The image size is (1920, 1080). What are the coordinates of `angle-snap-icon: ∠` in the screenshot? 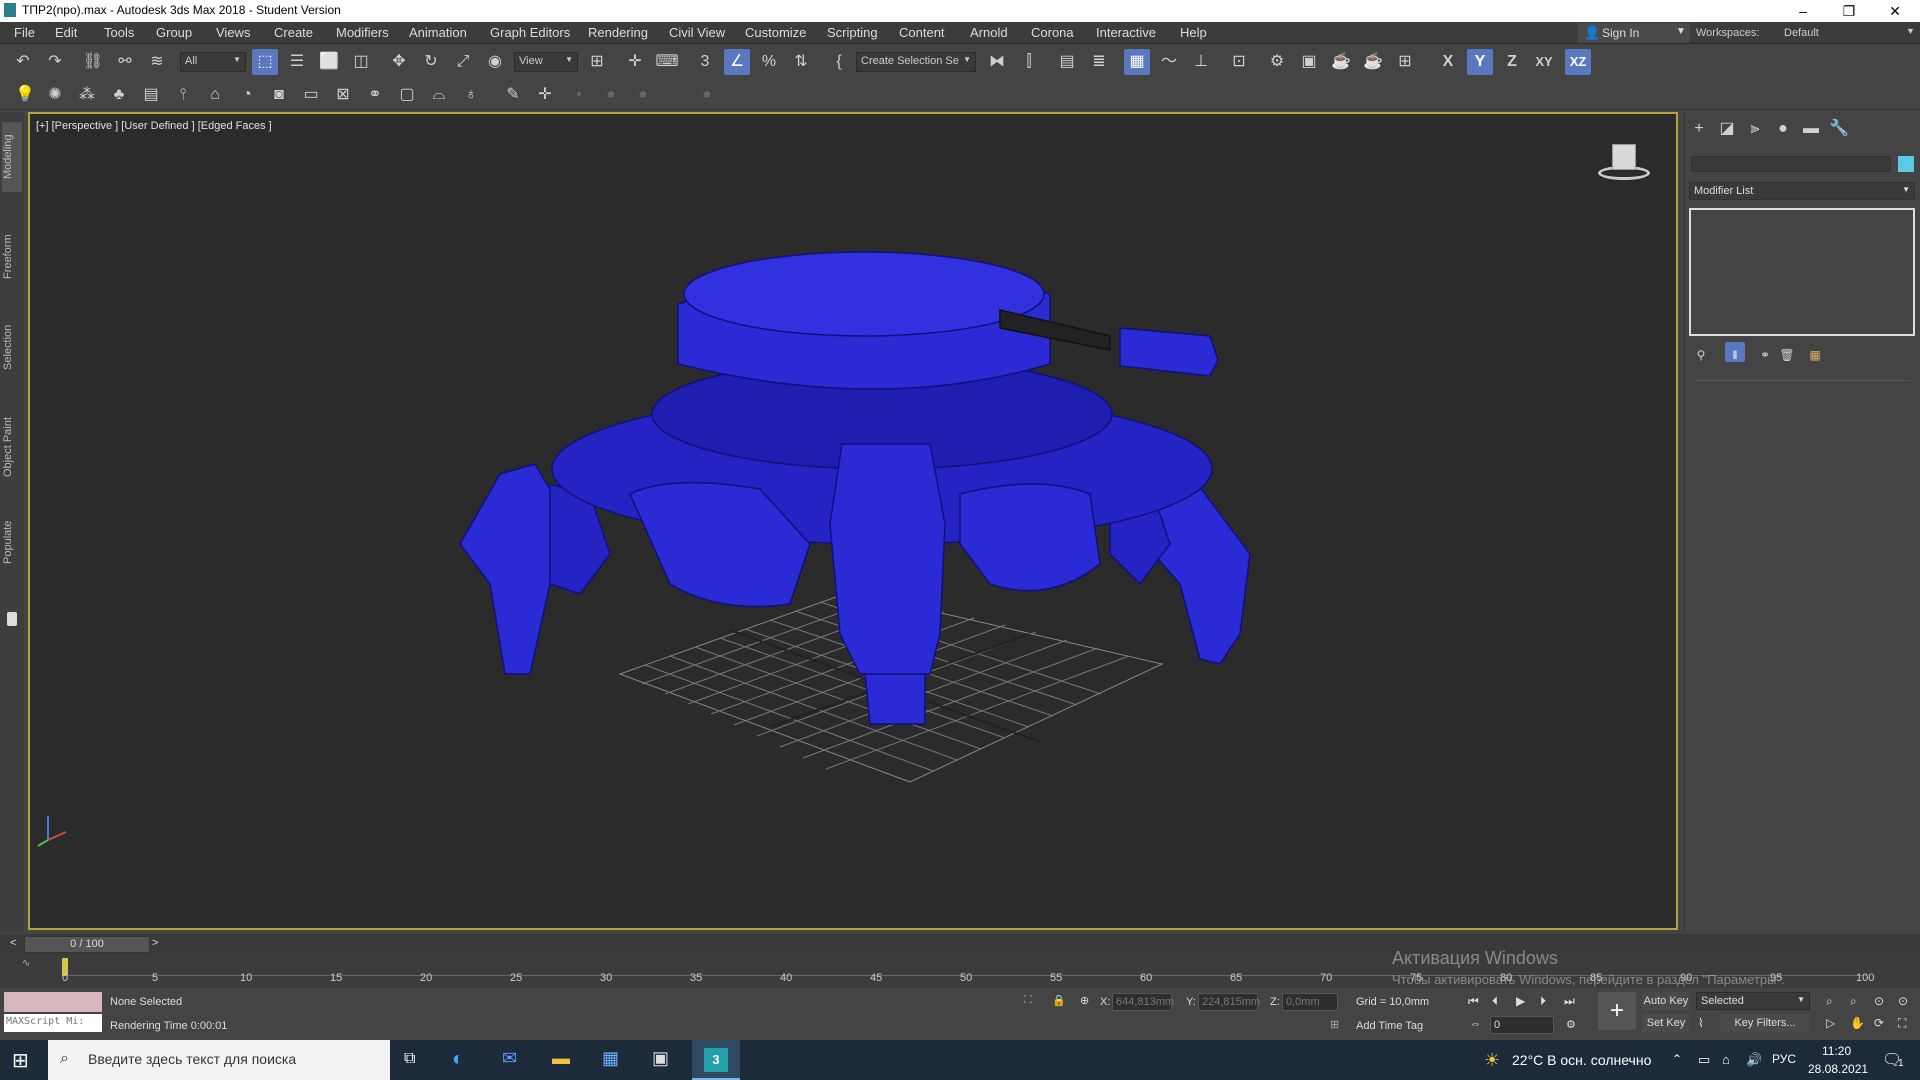 It's located at (737, 62).